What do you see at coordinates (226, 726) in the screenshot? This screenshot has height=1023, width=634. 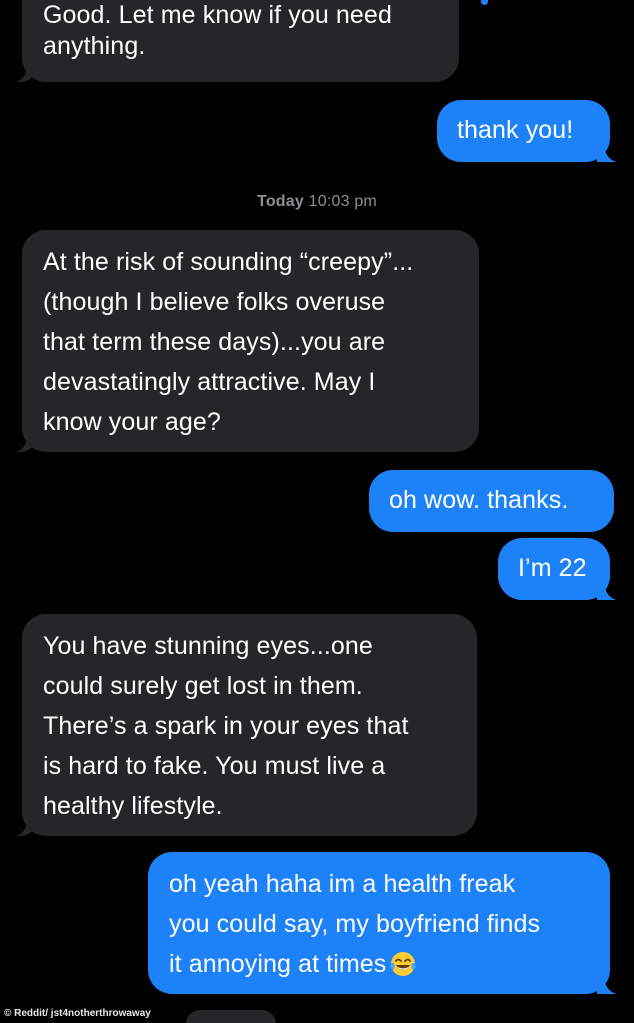 I see `message-text-line: There’s a spark in your eyes that` at bounding box center [226, 726].